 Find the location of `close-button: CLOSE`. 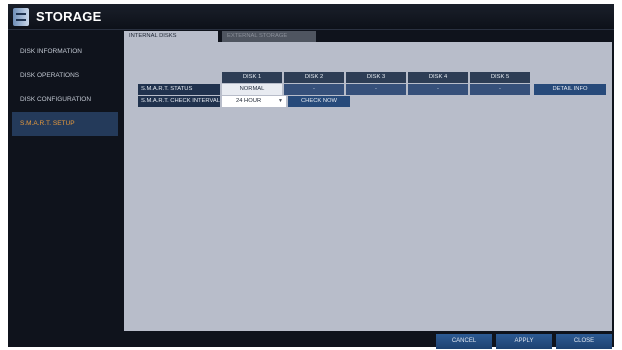

close-button: CLOSE is located at coordinates (584, 341).